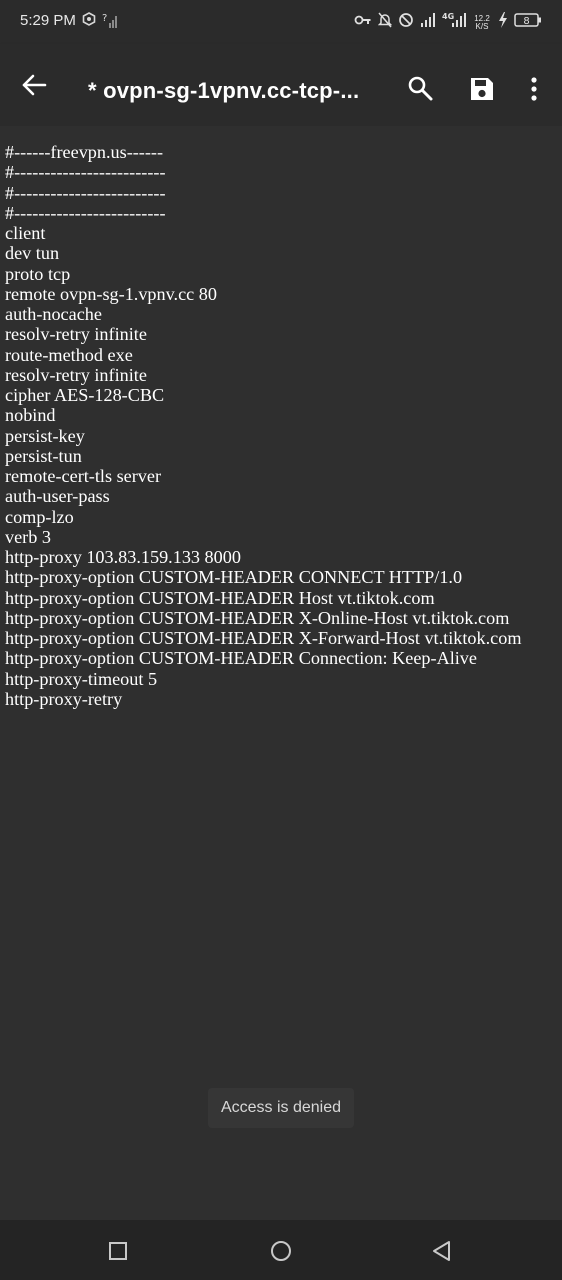 This screenshot has height=1280, width=562. I want to click on home-button, so click(281, 1251).